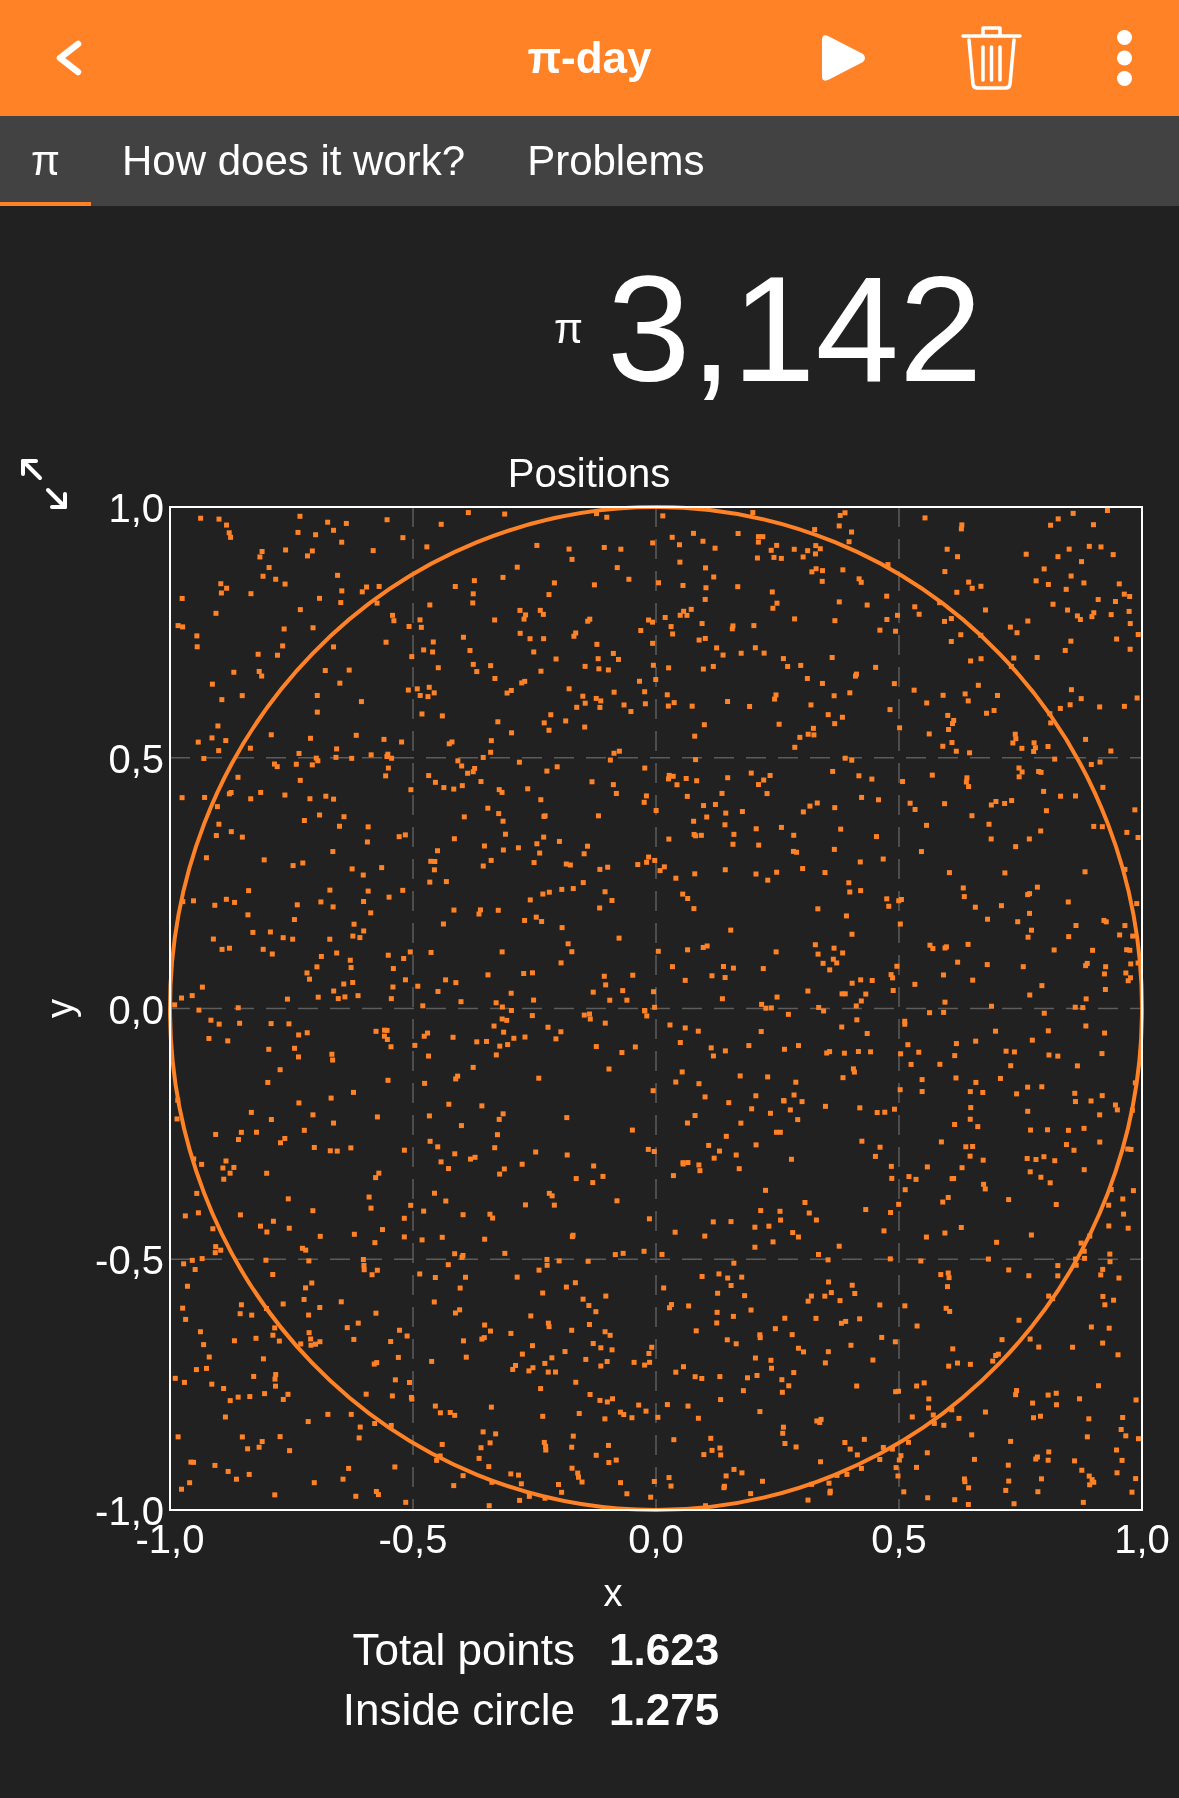  I want to click on more-button, so click(1124, 58).